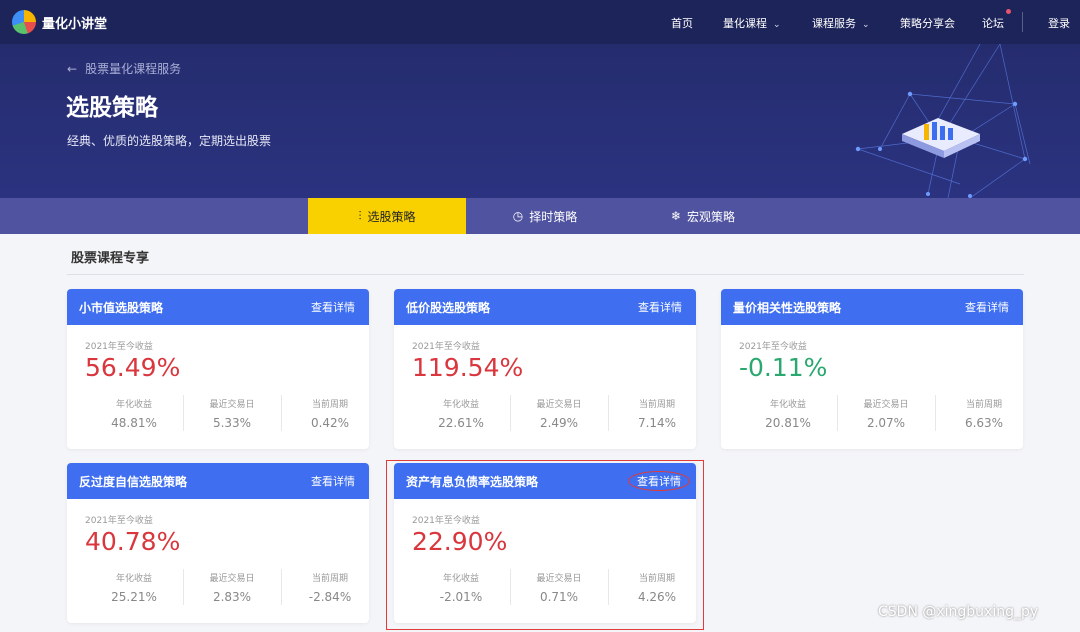  Describe the element at coordinates (1008, 11) in the screenshot. I see `notification-dot` at that location.